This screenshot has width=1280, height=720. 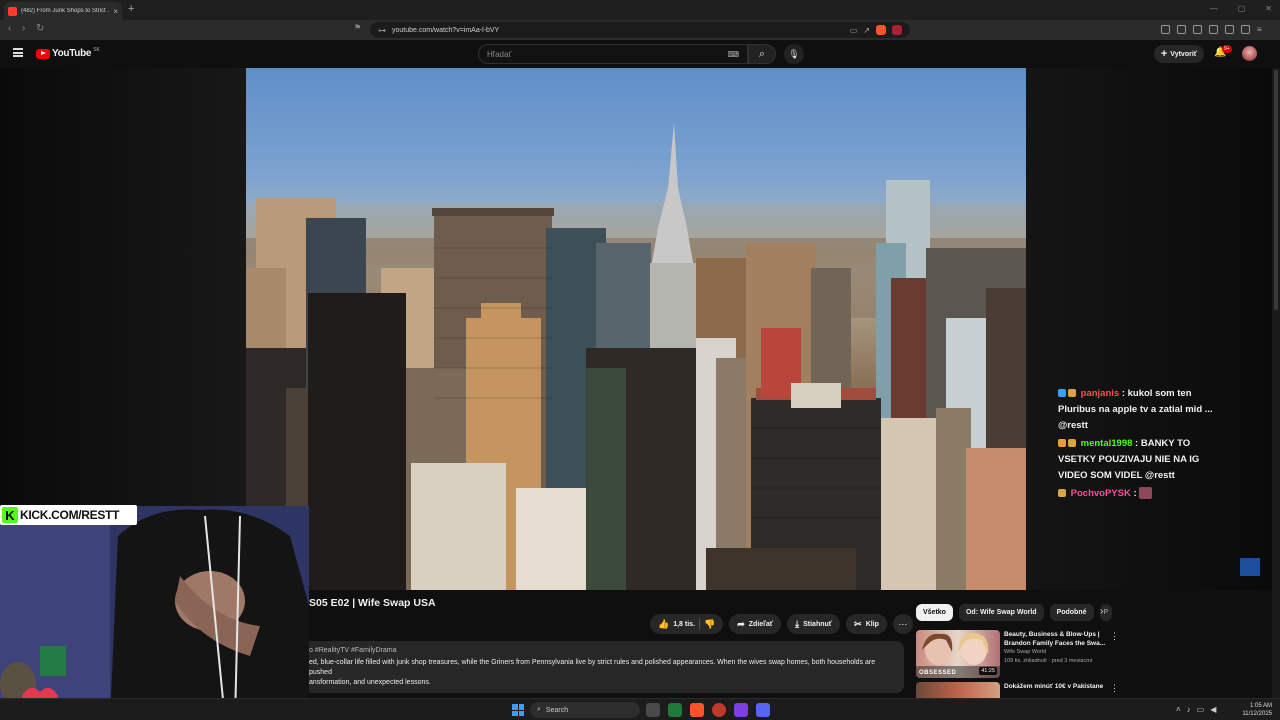 I want to click on thumbs-up-icon: 👍, so click(x=663, y=624).